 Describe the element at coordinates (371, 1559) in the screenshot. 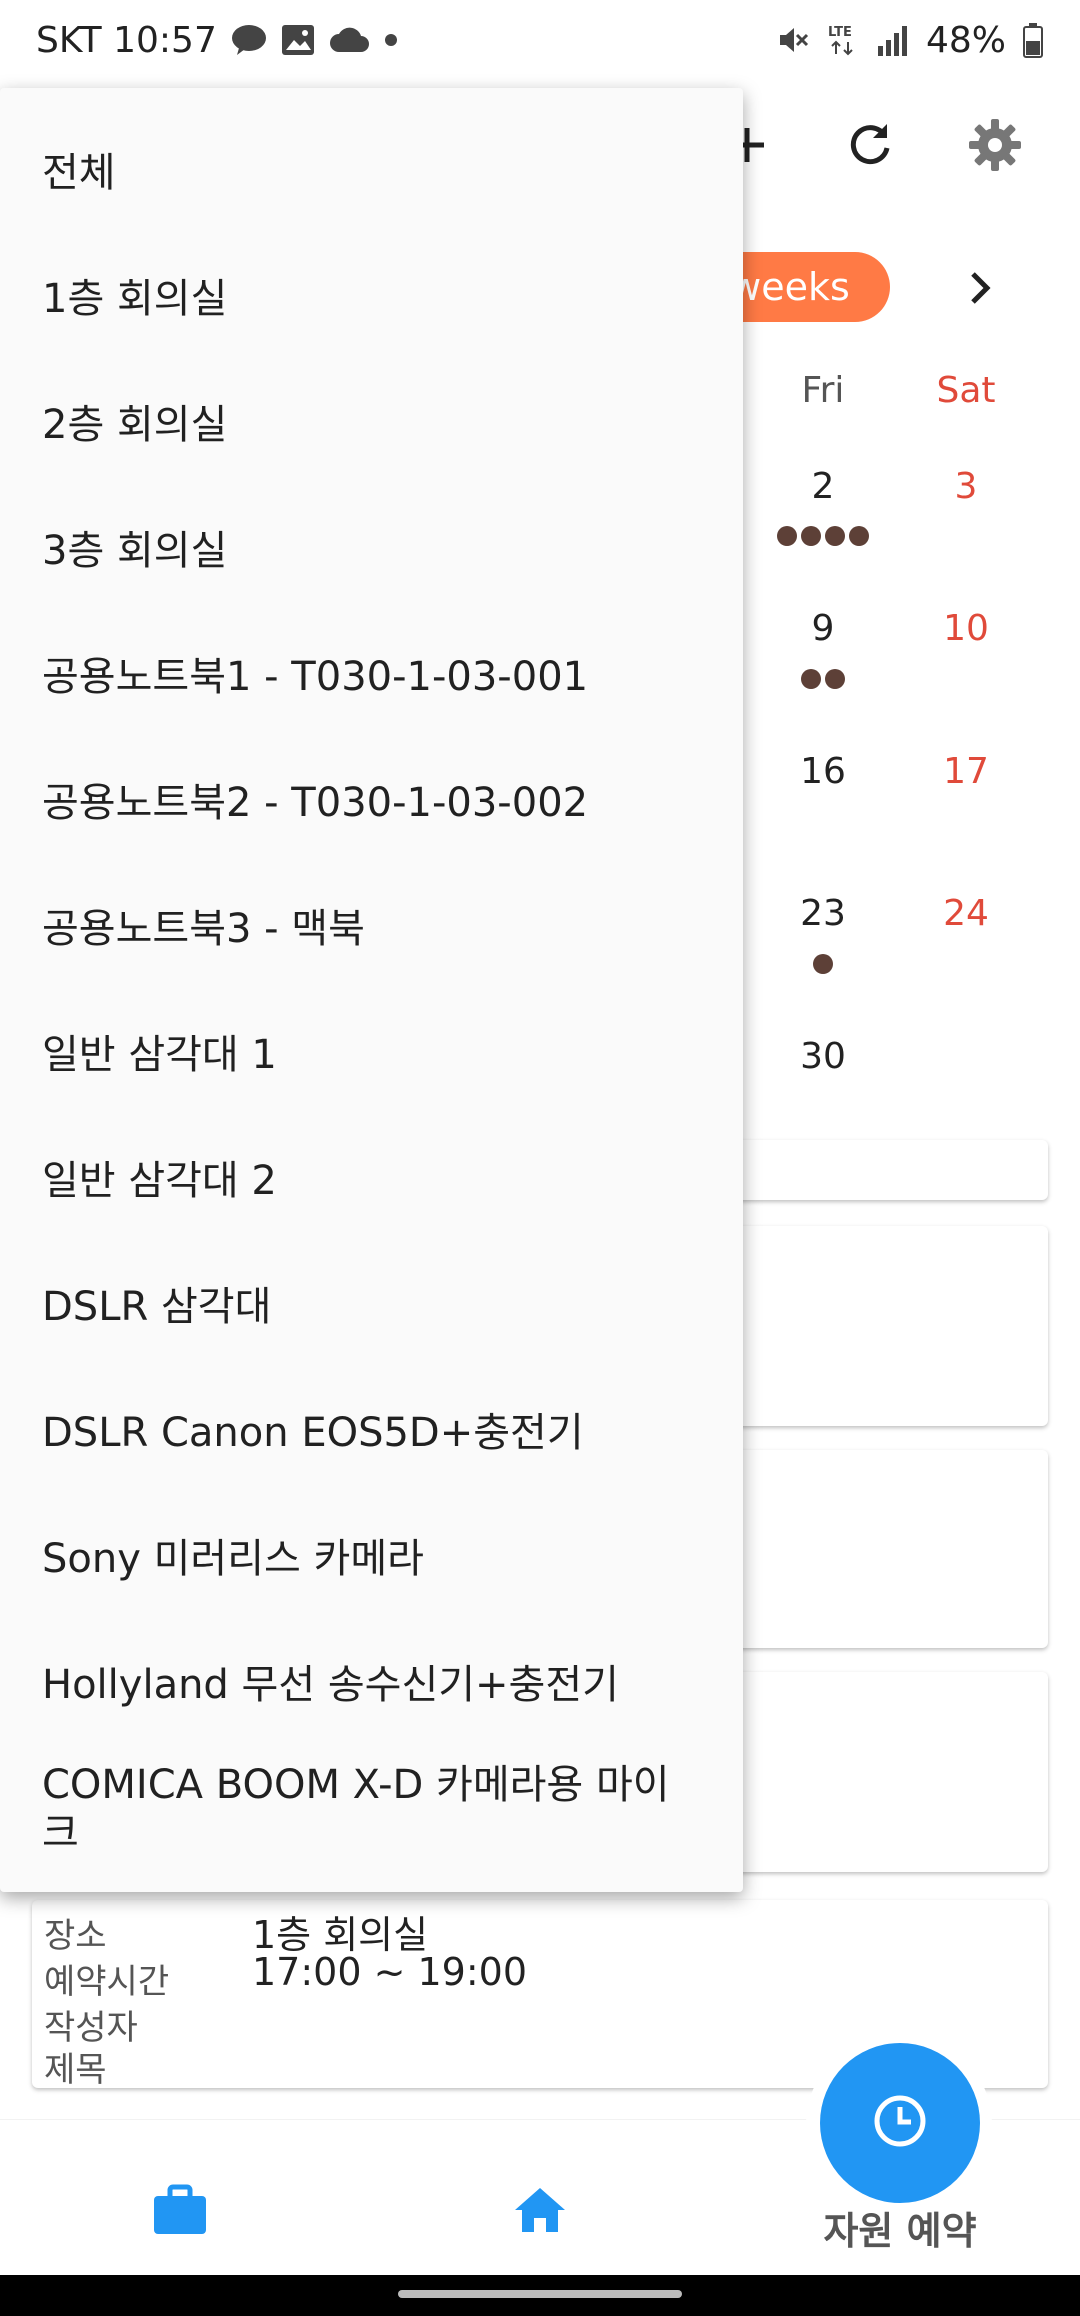

I see `menu-item-sony-mirrorless: Sony 미러리스 카메라` at that location.